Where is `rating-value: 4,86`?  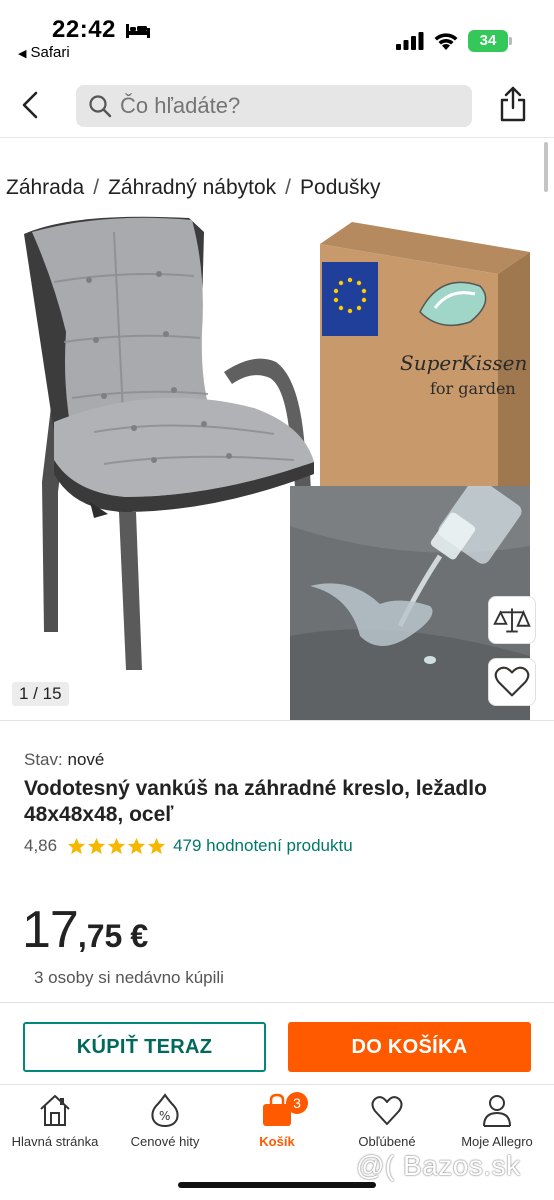
rating-value: 4,86 is located at coordinates (41, 845).